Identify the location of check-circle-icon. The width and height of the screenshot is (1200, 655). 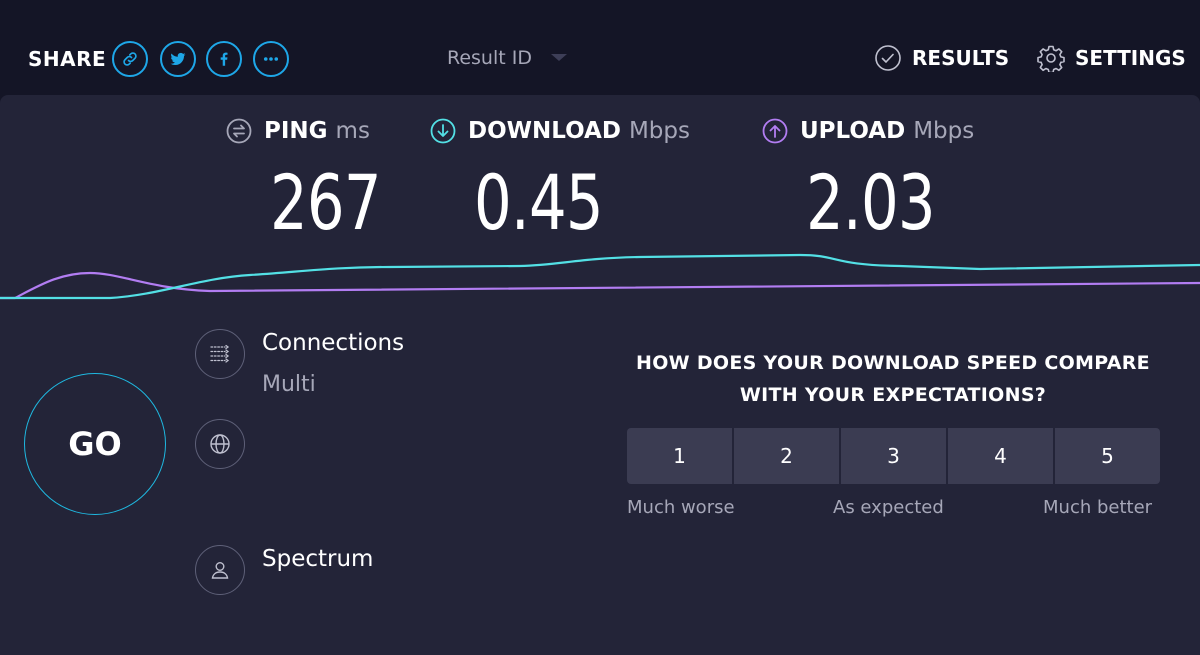
(888, 58).